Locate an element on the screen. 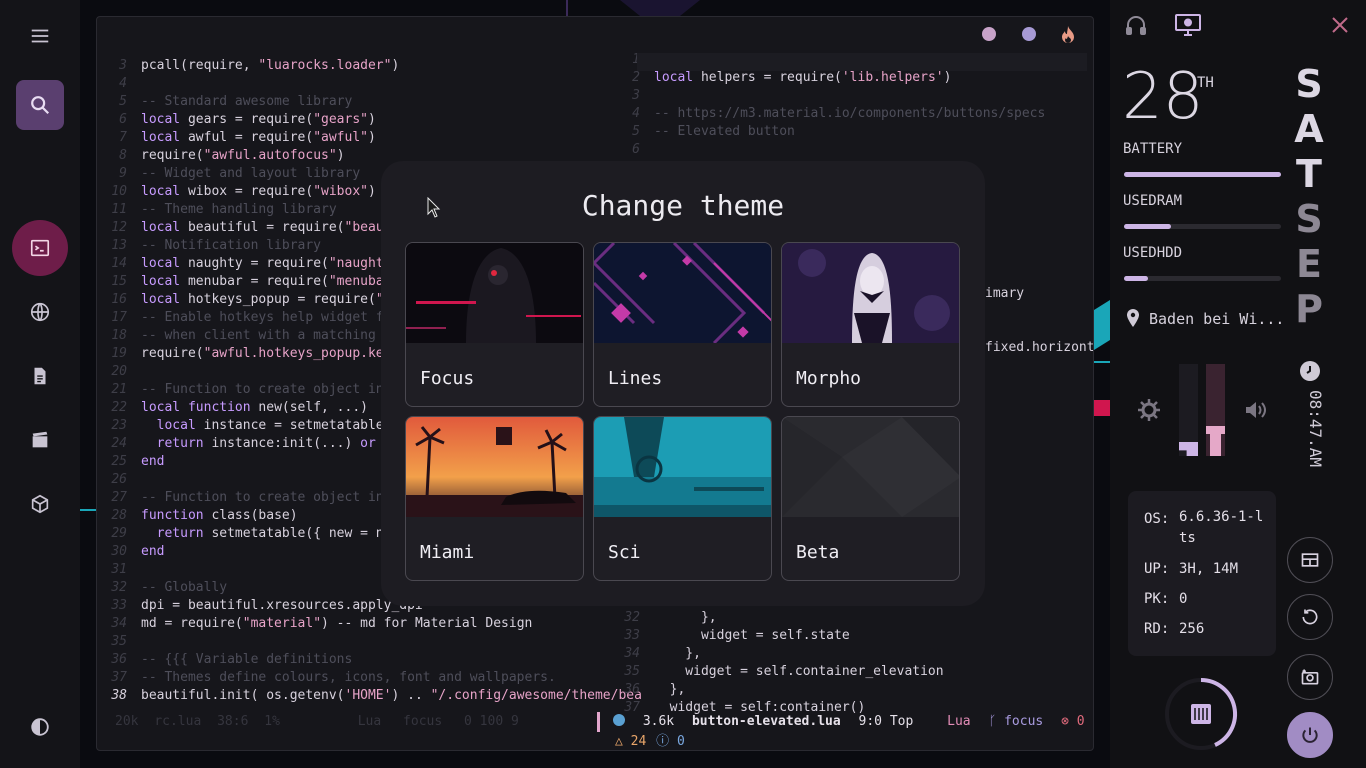 The width and height of the screenshot is (1366, 768). terminal-button is located at coordinates (40, 248).